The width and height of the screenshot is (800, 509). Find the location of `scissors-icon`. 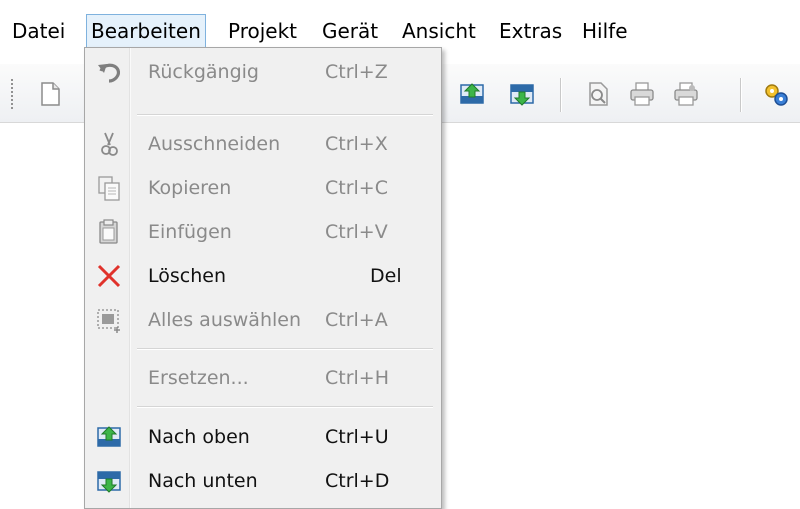

scissors-icon is located at coordinates (109, 144).